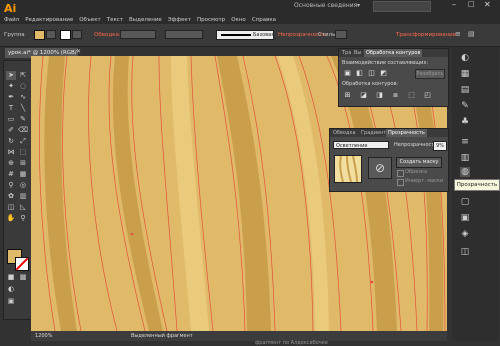 The image size is (500, 346). What do you see at coordinates (11, 218) in the screenshot?
I see `hand-tool-icon: ✋` at bounding box center [11, 218].